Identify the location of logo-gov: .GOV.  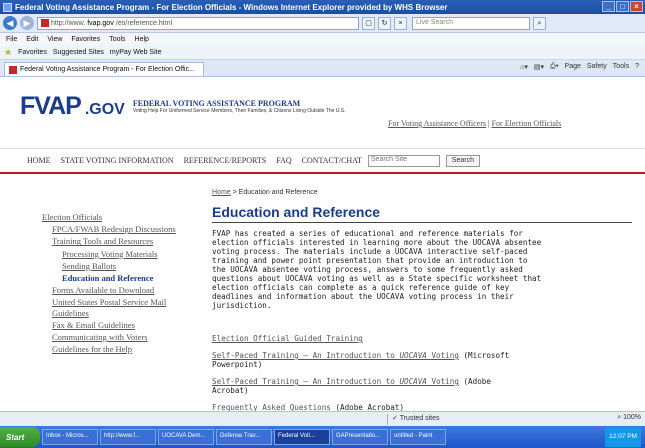
(104, 109).